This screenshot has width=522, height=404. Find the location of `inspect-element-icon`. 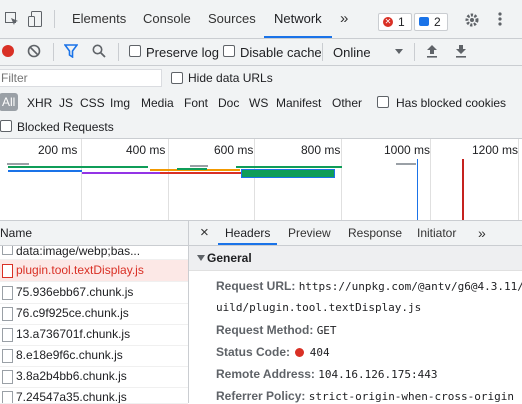

inspect-element-icon is located at coordinates (11, 18).